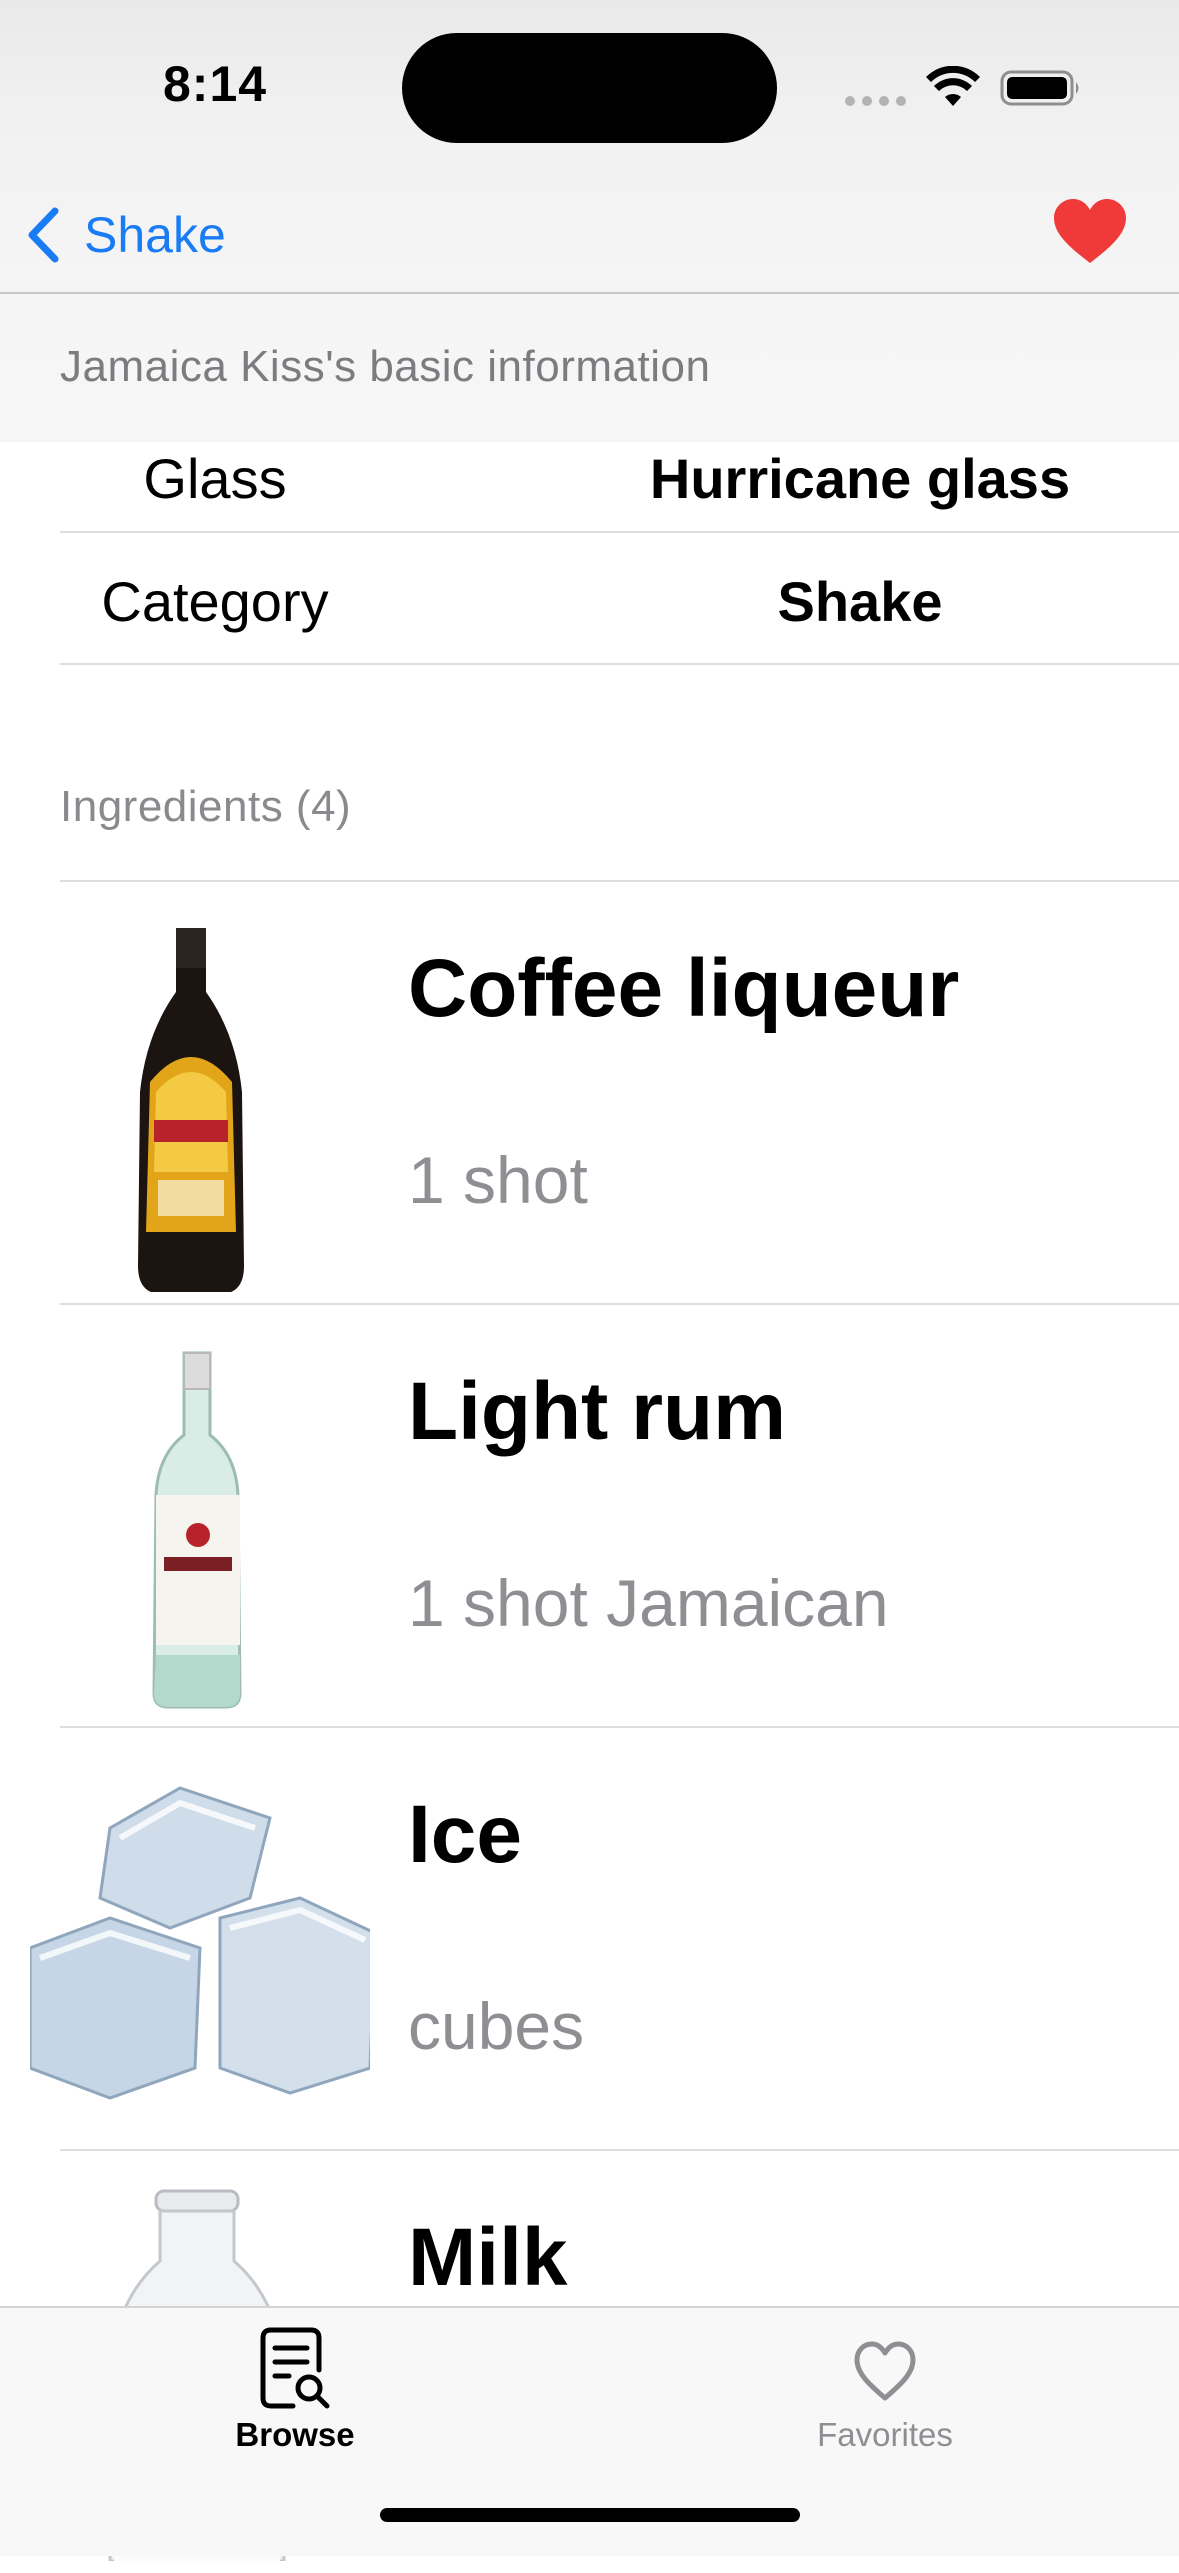 The image size is (1179, 2573). Describe the element at coordinates (496, 2026) in the screenshot. I see `ingredient-measure: cubes` at that location.